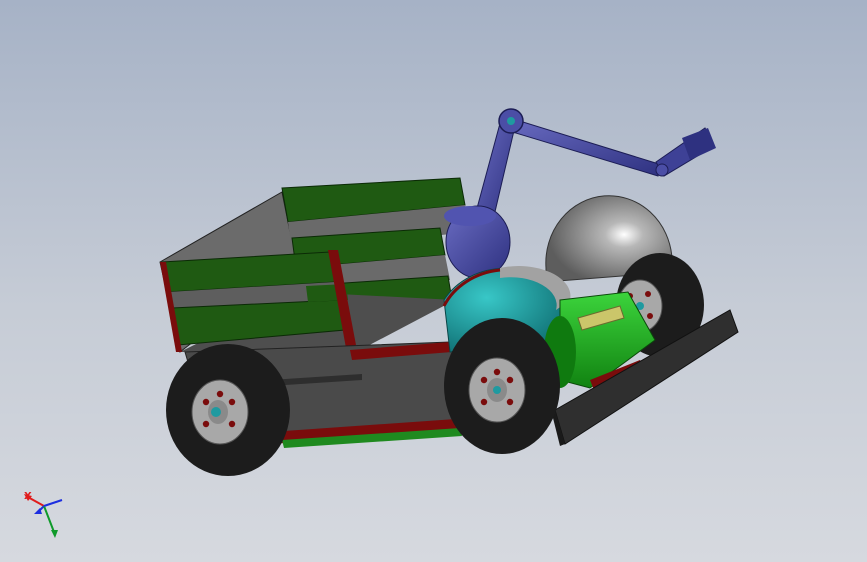 The width and height of the screenshot is (867, 562). I want to click on x-axis-label: X, so click(28, 496).